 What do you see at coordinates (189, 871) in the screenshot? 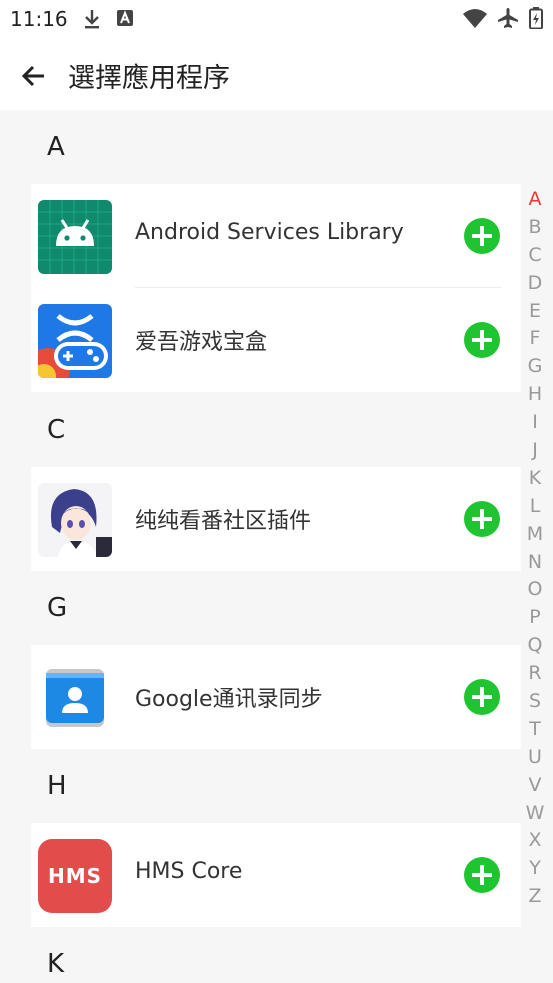
I see `app-name: HMS Core` at bounding box center [189, 871].